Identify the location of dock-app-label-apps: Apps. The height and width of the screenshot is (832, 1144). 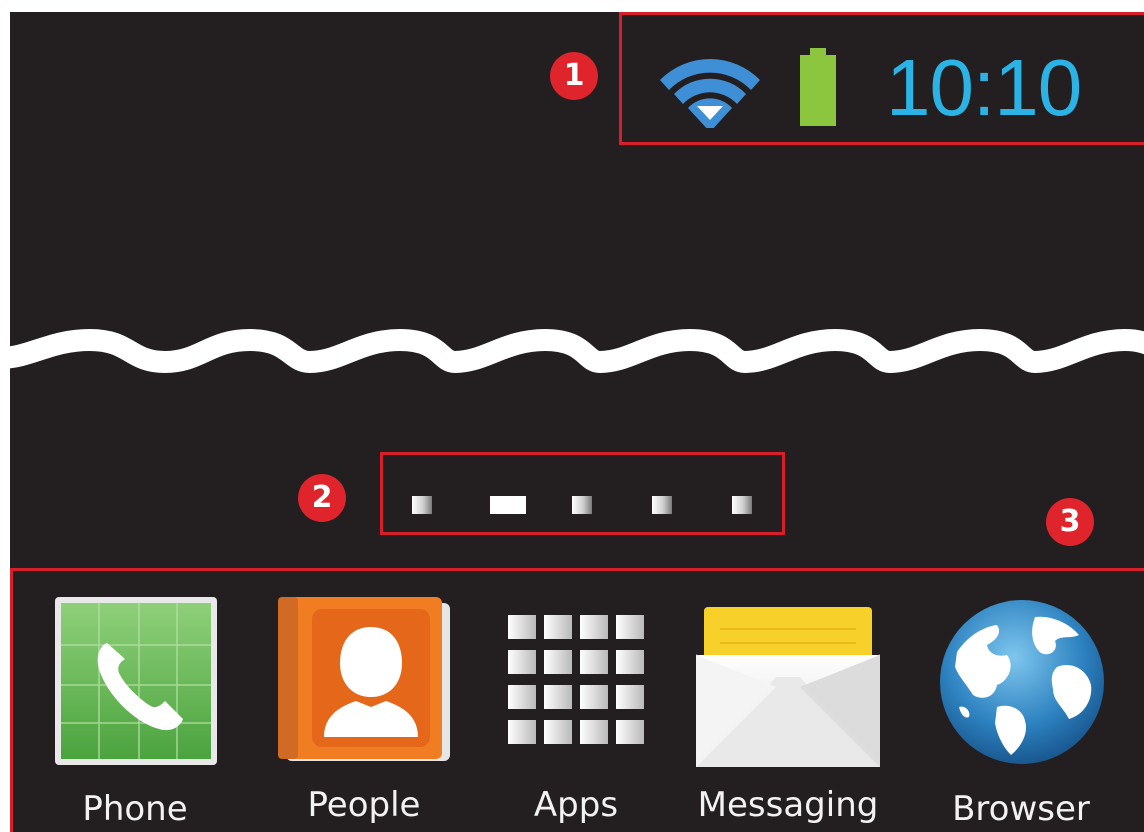
(576, 805).